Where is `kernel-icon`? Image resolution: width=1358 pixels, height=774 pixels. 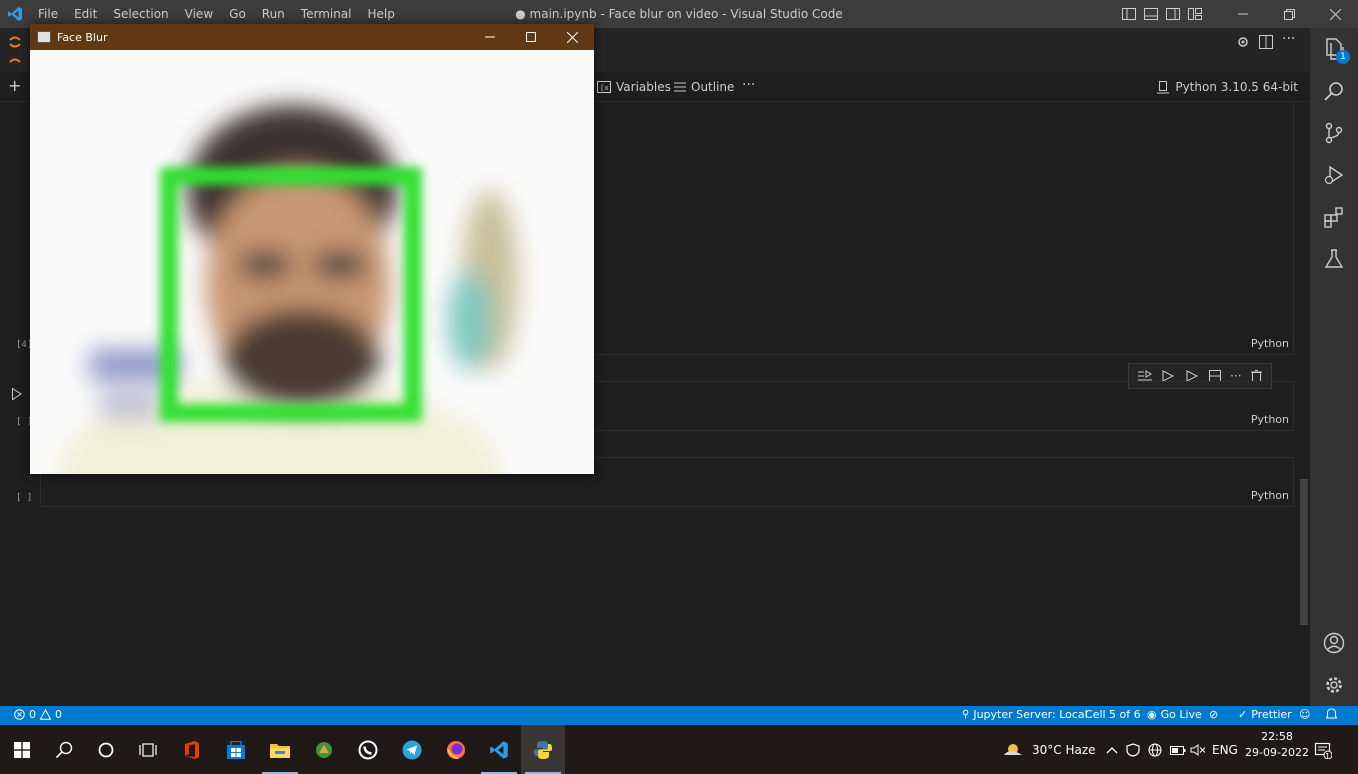 kernel-icon is located at coordinates (1163, 86).